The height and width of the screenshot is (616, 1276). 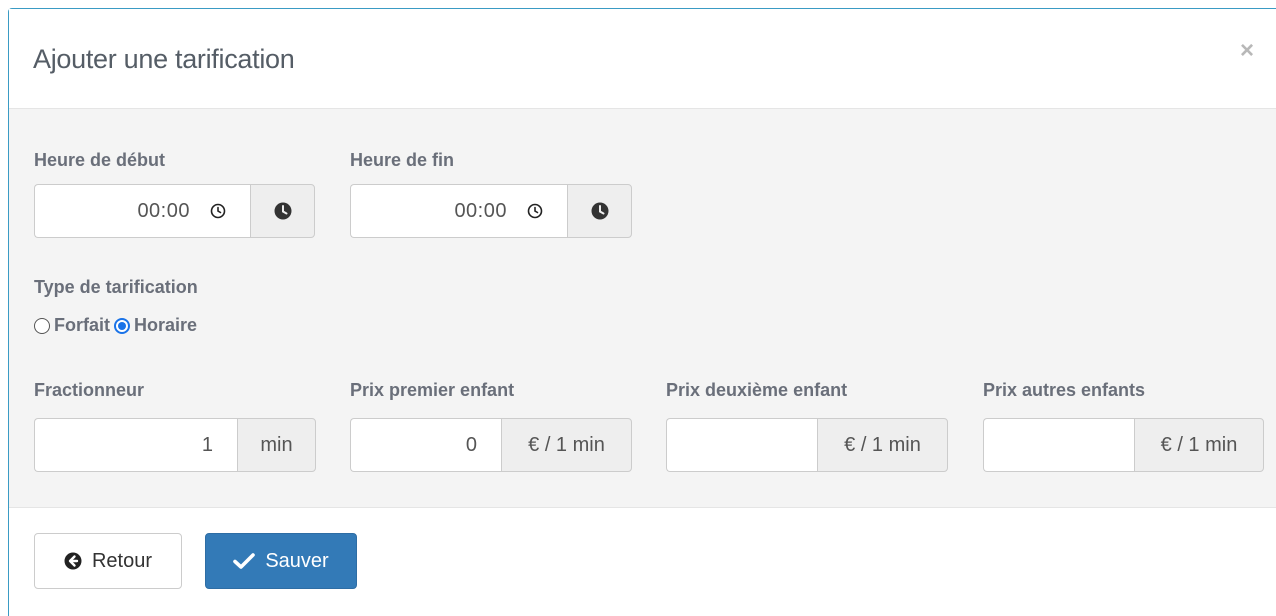 I want to click on fractionneur-input: 1, so click(x=135, y=445).